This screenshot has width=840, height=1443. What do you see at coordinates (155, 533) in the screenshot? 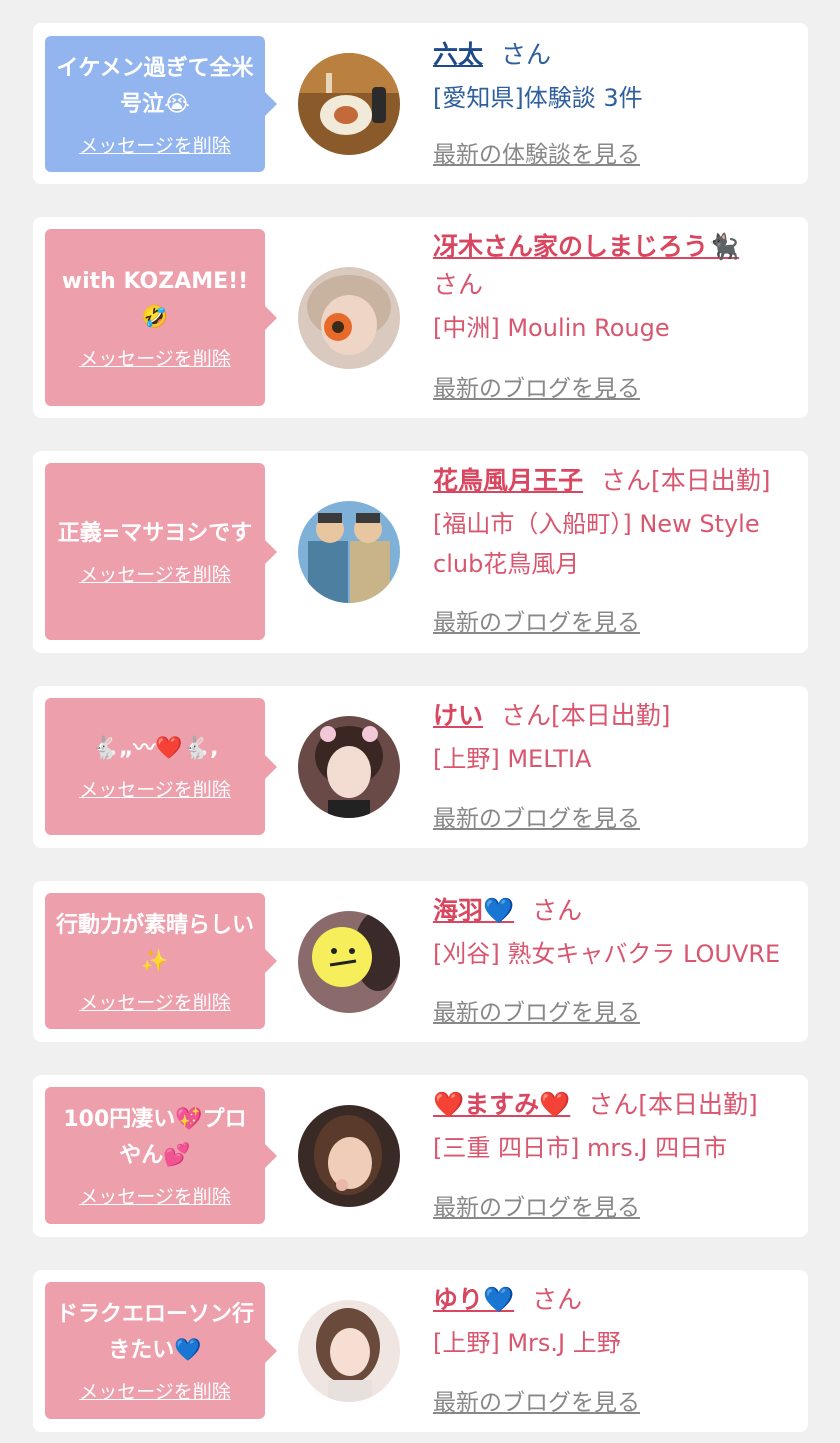
I see `message-text: 正義=マサヨシです` at bounding box center [155, 533].